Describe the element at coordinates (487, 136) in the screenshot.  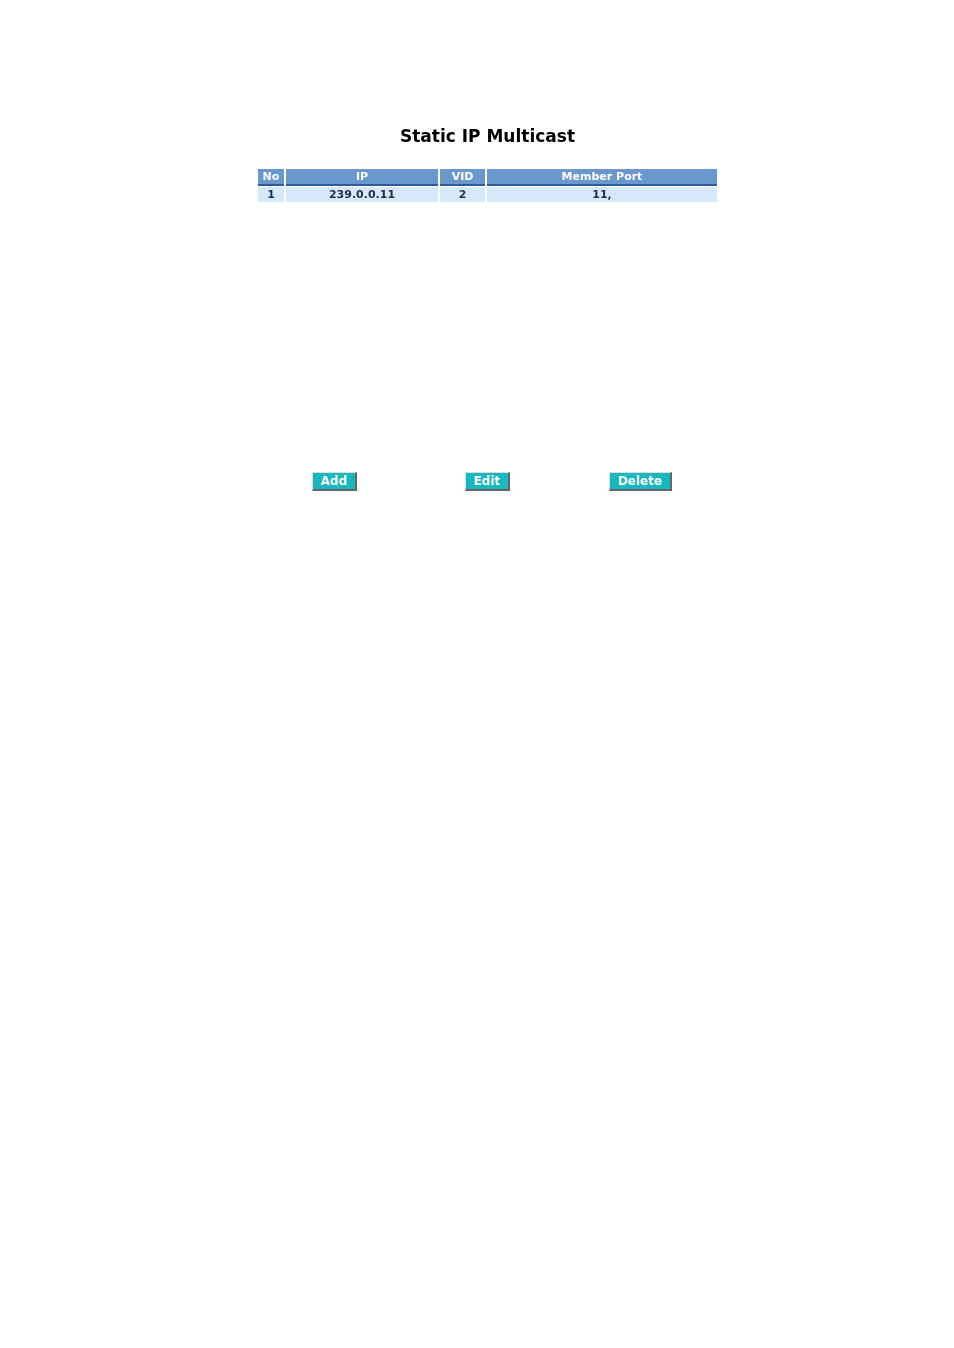
I see `page-title: Static IP Multicast` at that location.